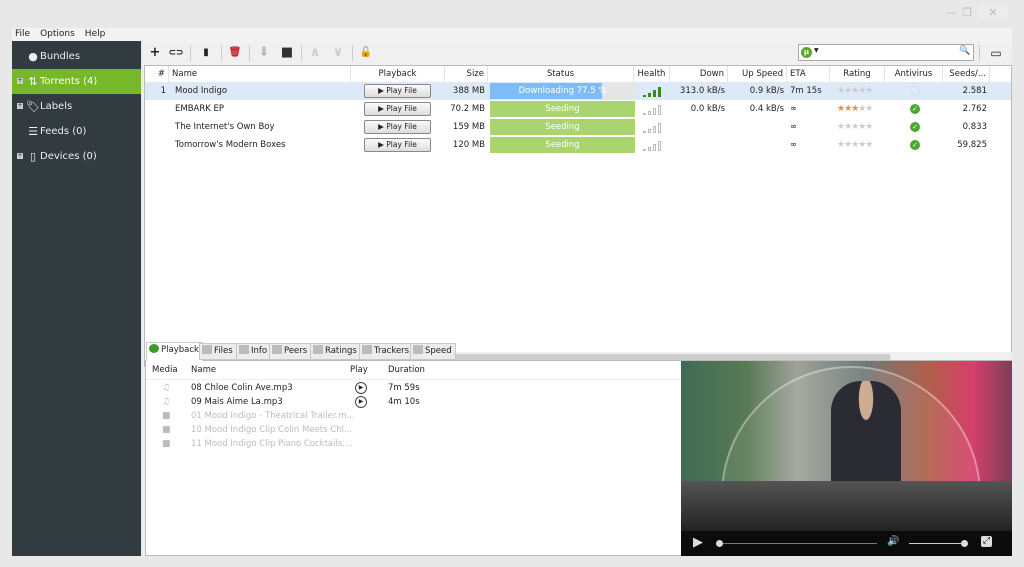 Image resolution: width=1024 pixels, height=567 pixels. What do you see at coordinates (914, 74) in the screenshot?
I see `column-header-10: Antivirus` at bounding box center [914, 74].